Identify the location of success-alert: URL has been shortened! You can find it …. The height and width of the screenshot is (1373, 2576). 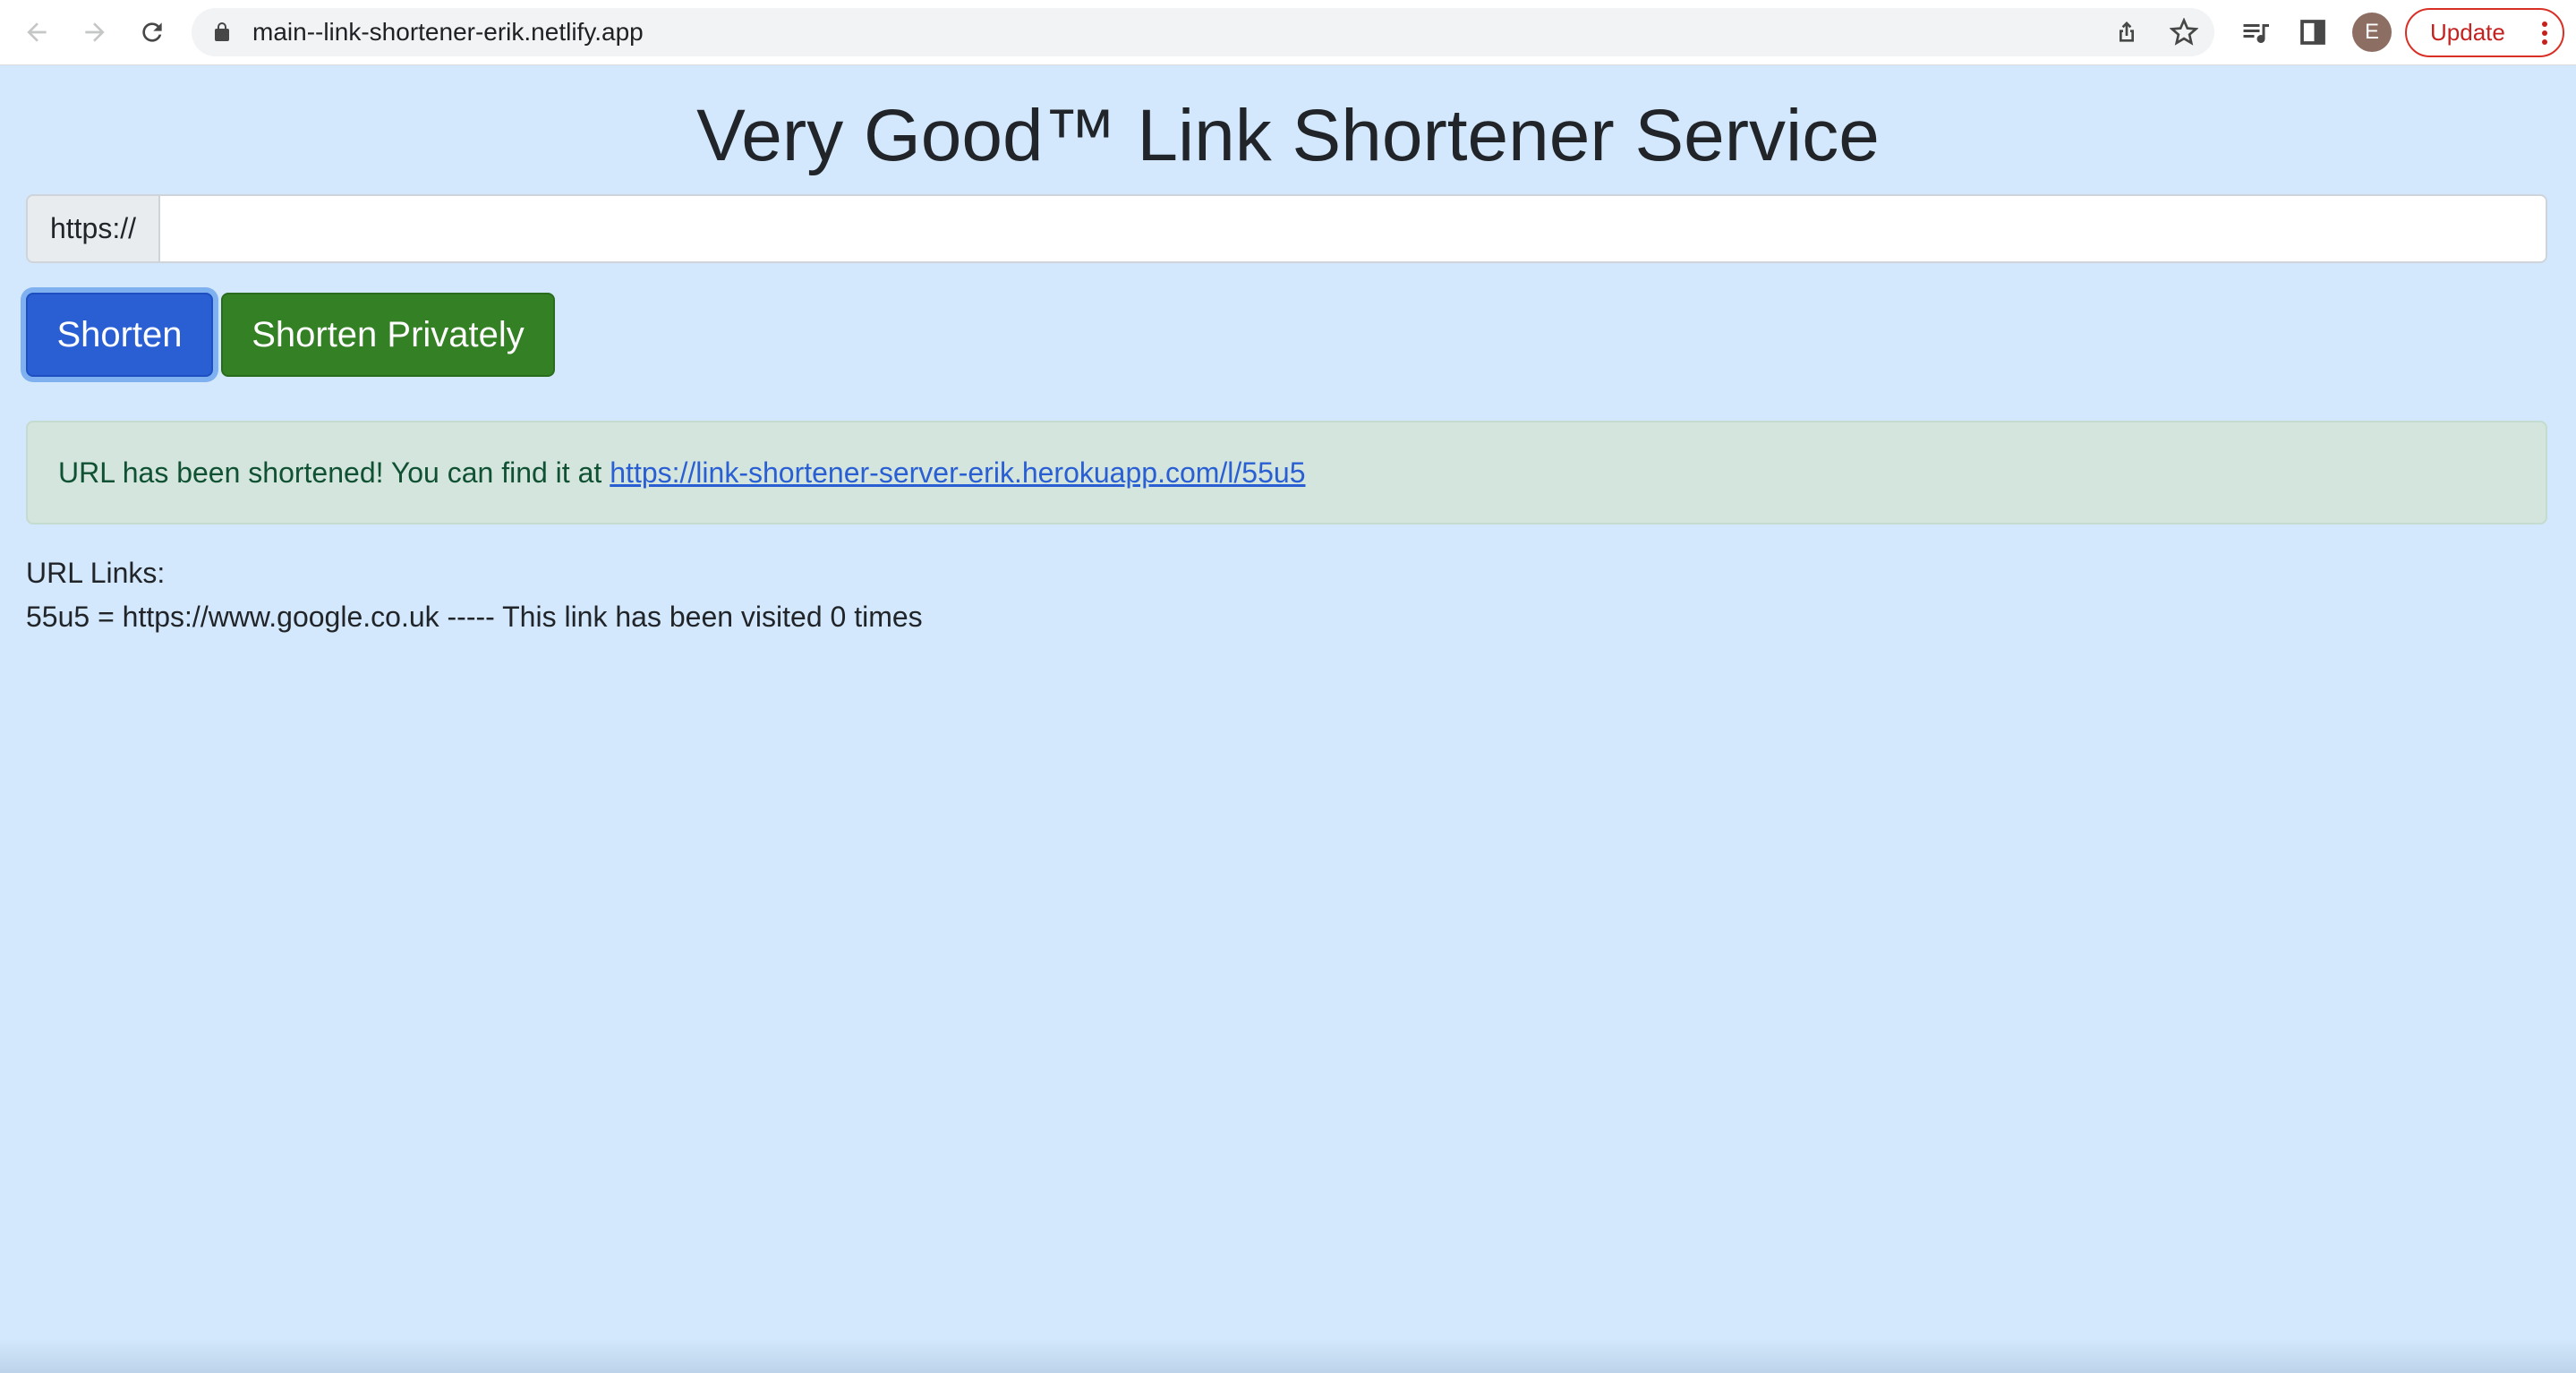
(1286, 472).